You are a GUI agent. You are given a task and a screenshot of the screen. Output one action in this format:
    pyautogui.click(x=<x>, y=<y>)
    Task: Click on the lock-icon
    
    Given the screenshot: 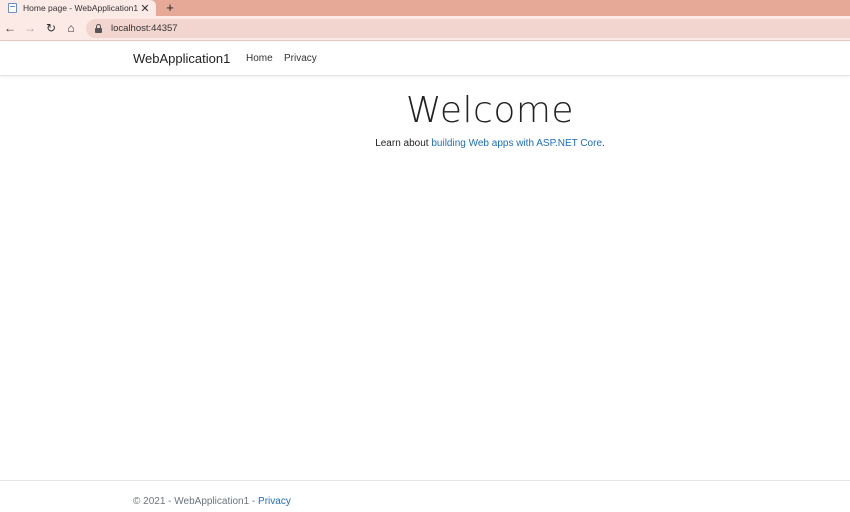 What is the action you would take?
    pyautogui.click(x=98, y=28)
    